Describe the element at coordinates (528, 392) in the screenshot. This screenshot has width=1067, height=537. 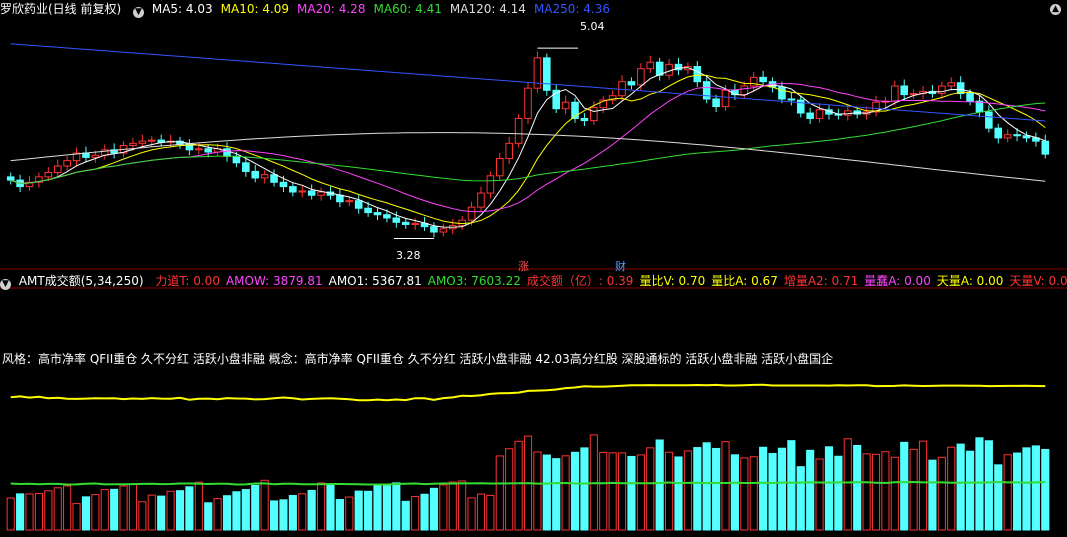
I see `volume-yellow-line` at that location.